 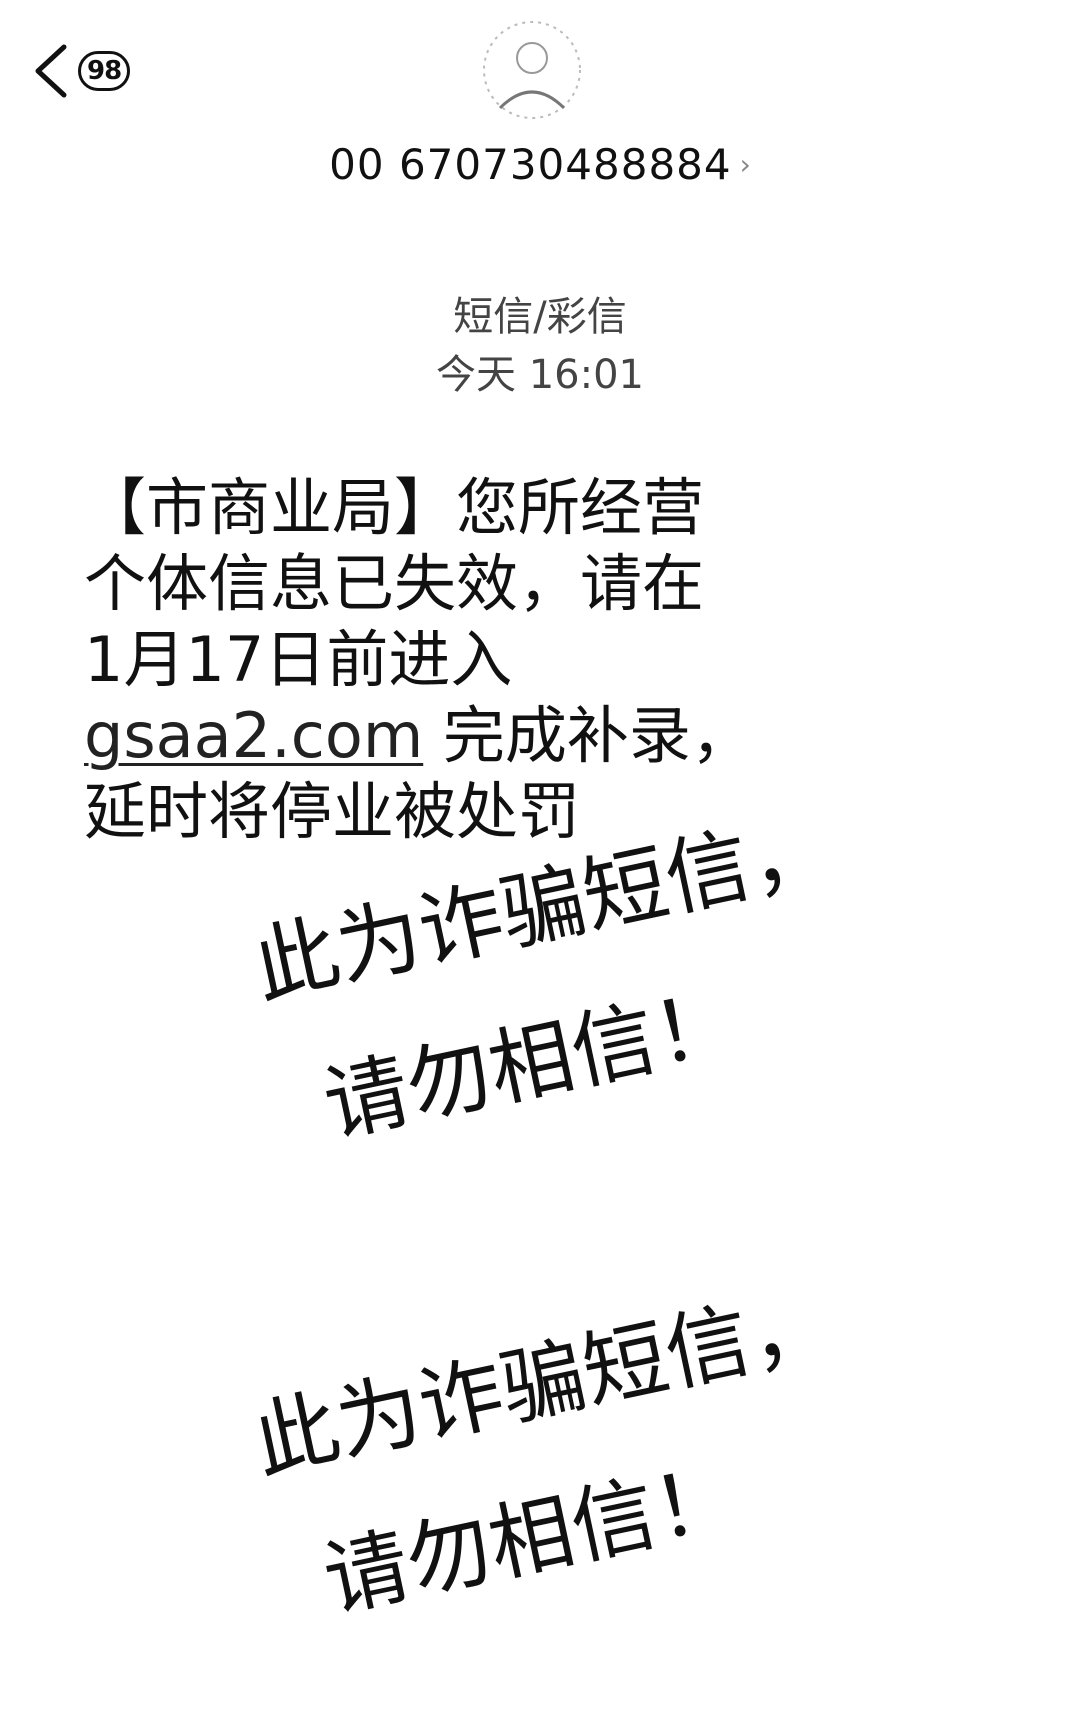 I want to click on message-line: 个体信息已失效，请在, so click(x=394, y=583).